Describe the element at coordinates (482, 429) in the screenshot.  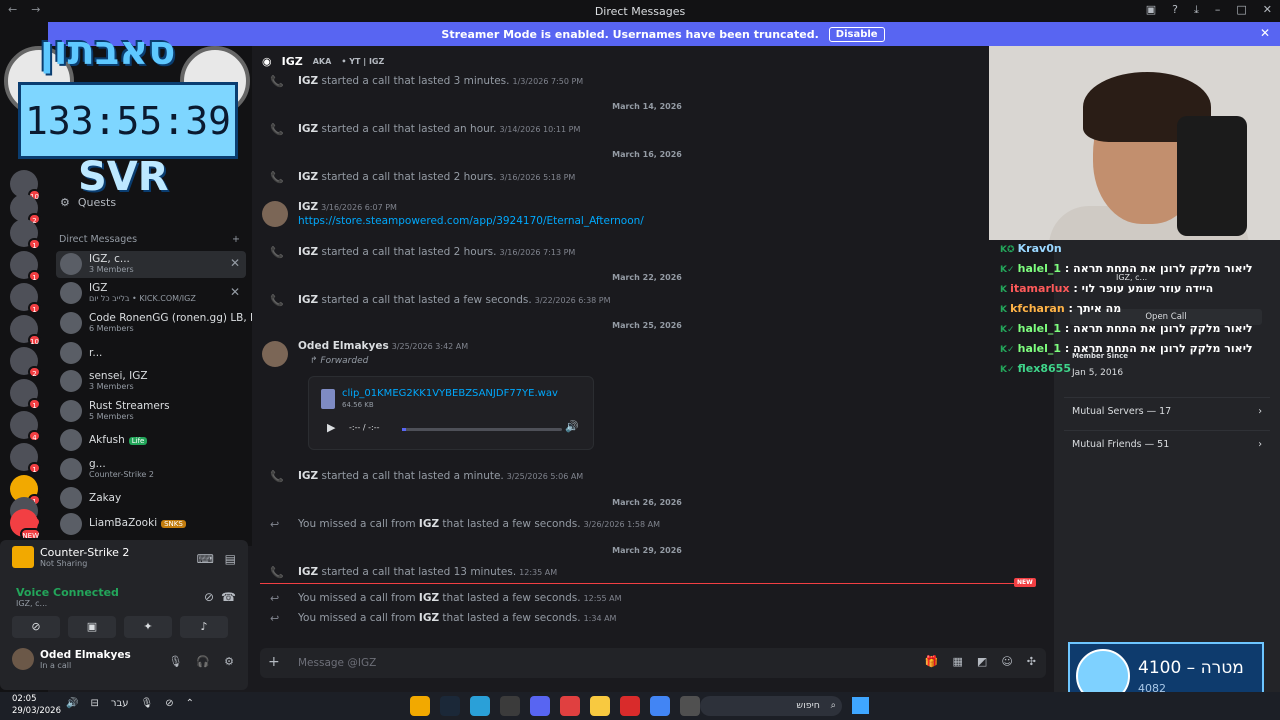
I see `audio-progress` at that location.